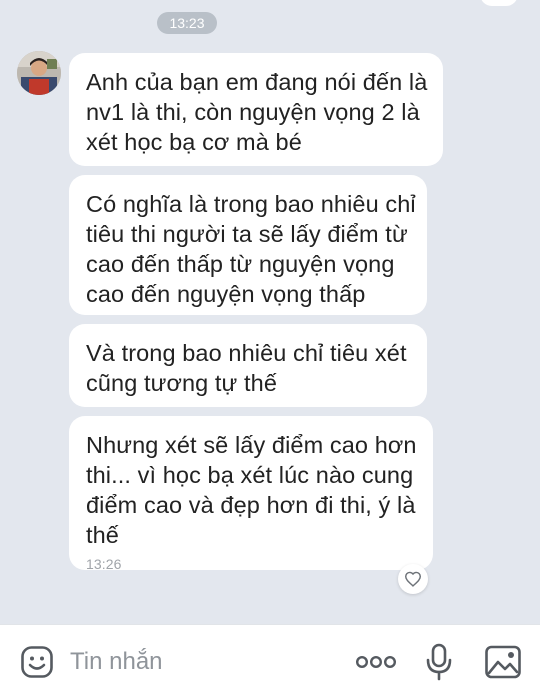  What do you see at coordinates (247, 234) in the screenshot?
I see `message-text-line: tiêu thi người ta sẽ lấy điểm từ` at bounding box center [247, 234].